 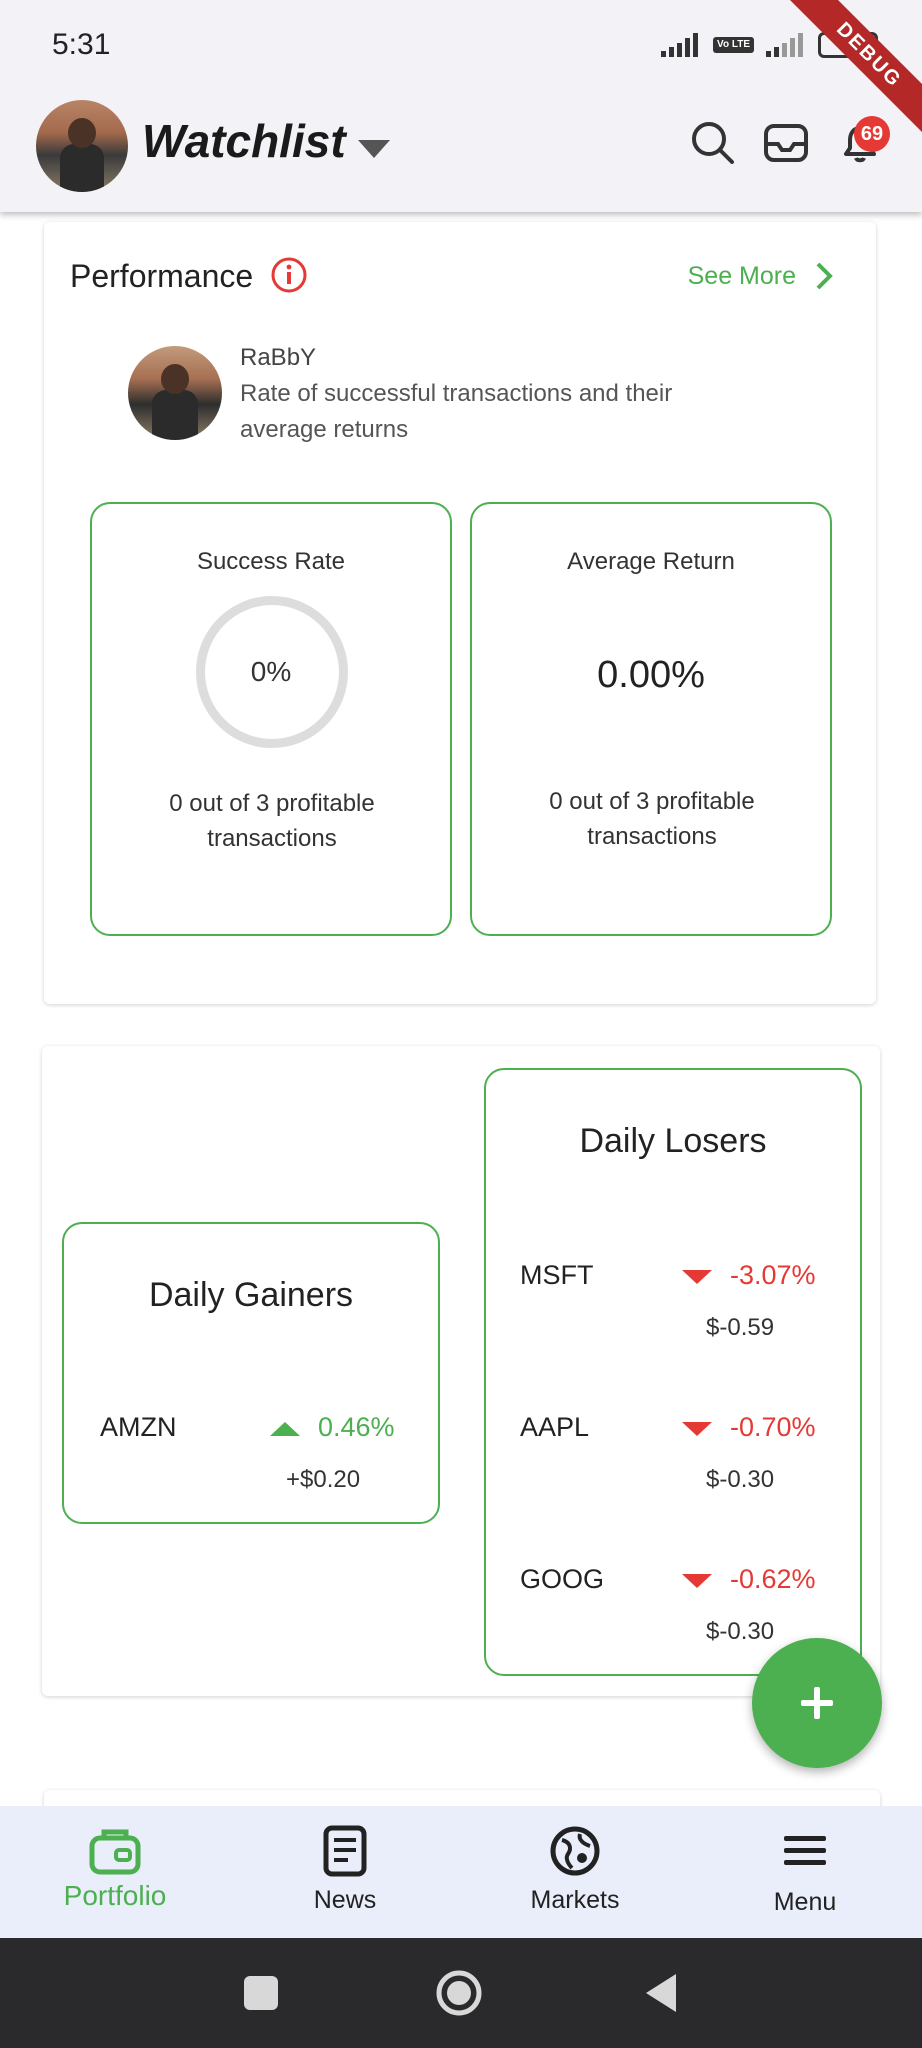 I want to click on search-icon, so click(x=712, y=142).